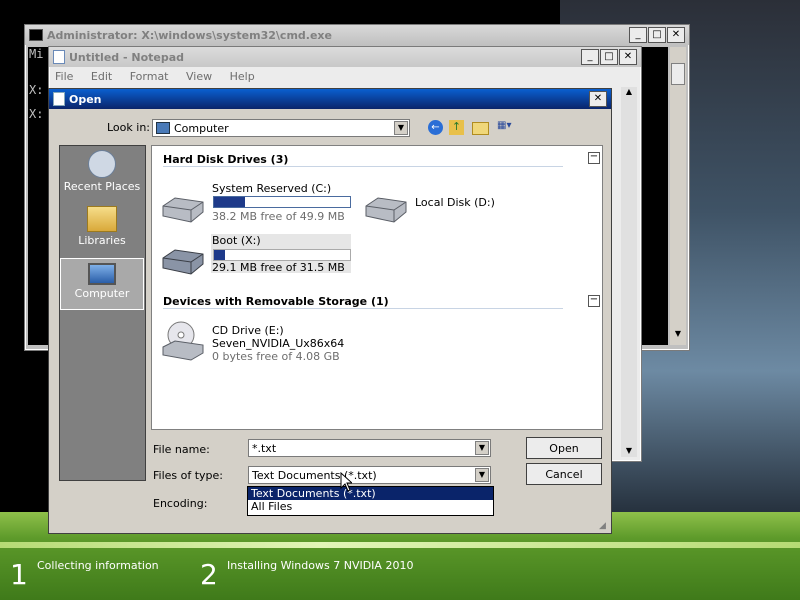 Image resolution: width=800 pixels, height=600 pixels. I want to click on files-of-type-select: Text Documents (*.txt) ▼, so click(369, 475).